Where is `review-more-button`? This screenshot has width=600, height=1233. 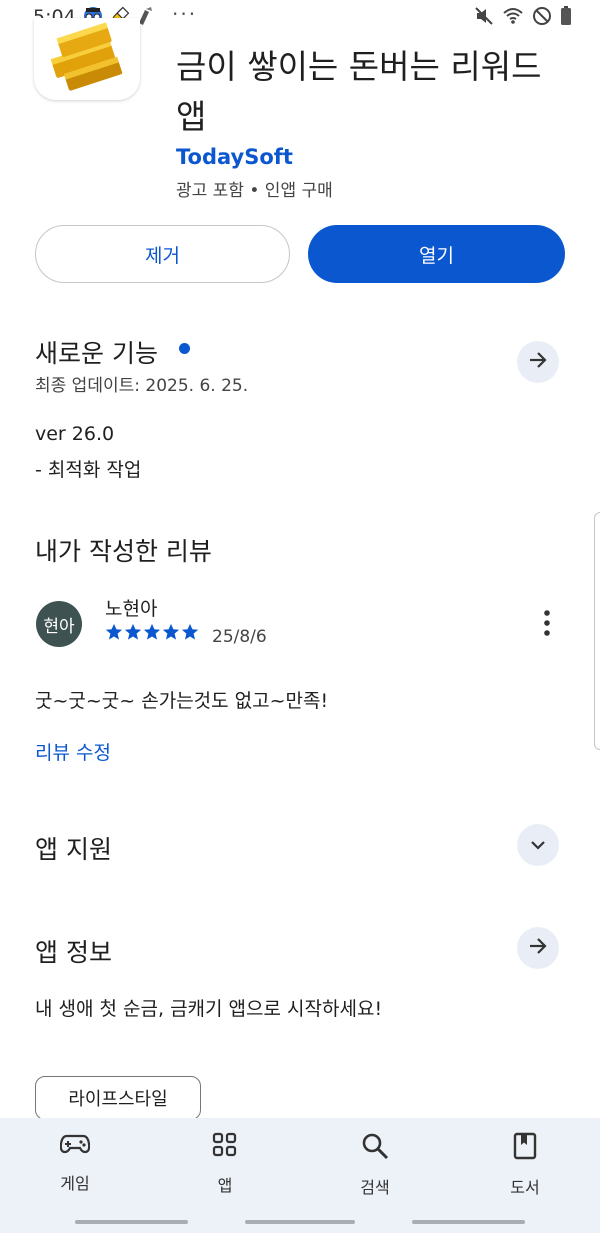 review-more-button is located at coordinates (547, 625).